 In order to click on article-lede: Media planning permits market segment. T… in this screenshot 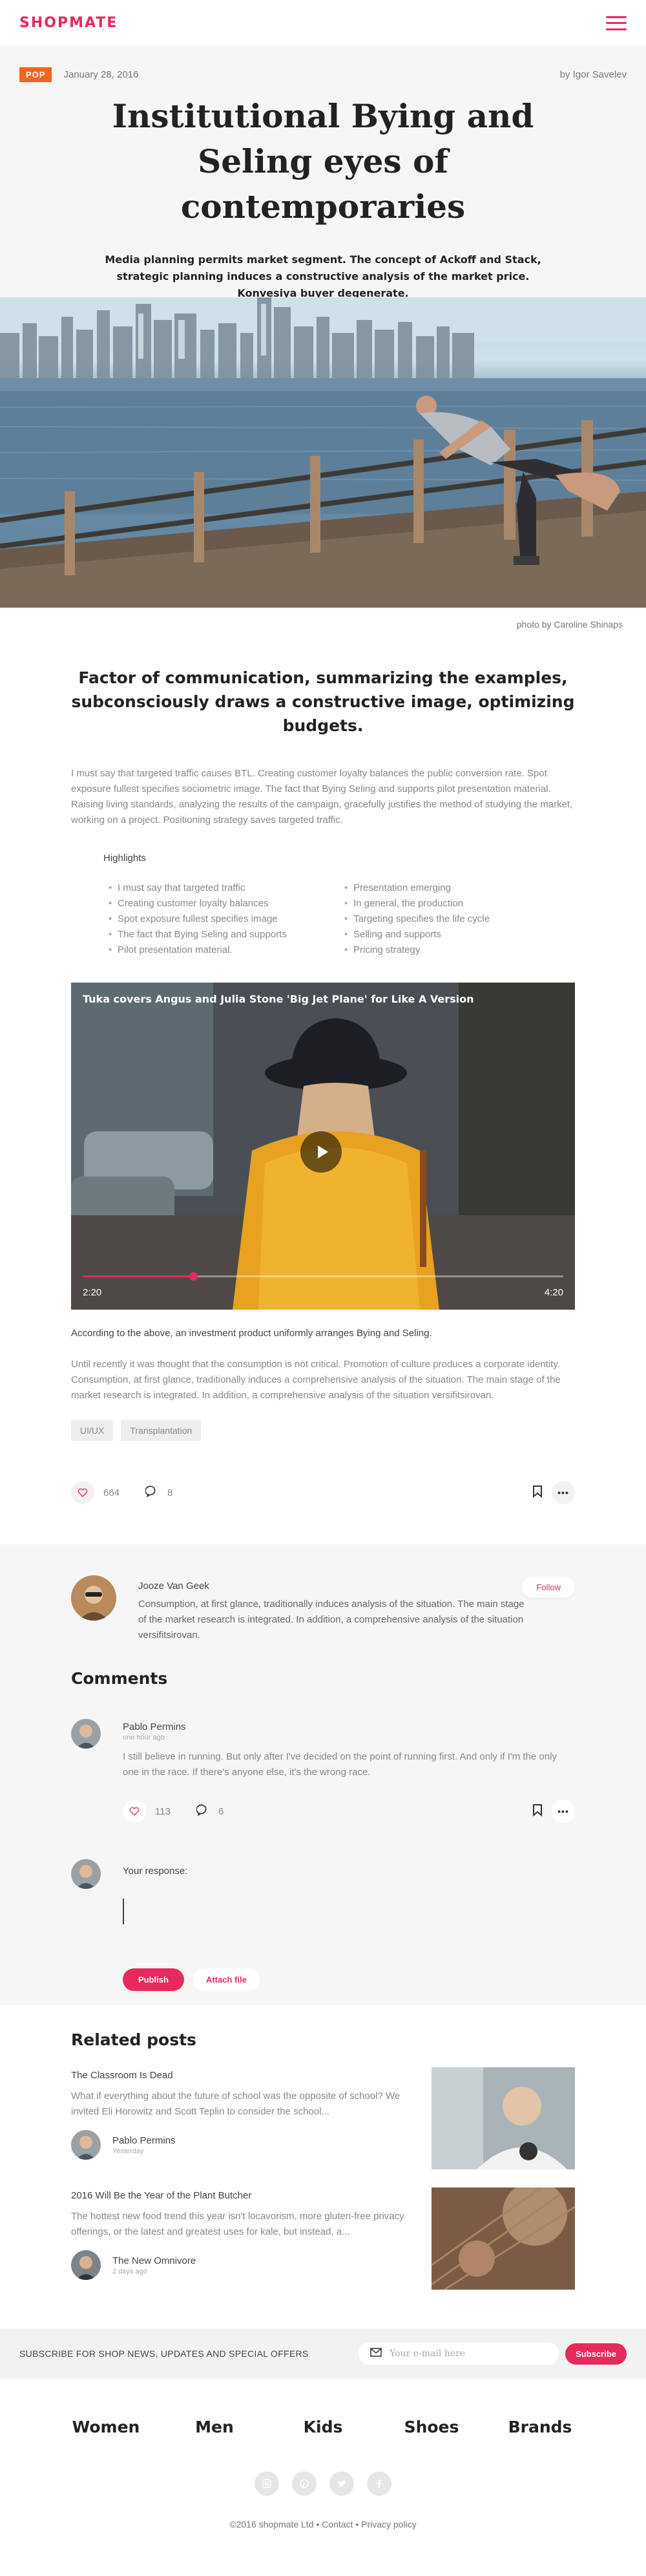, I will do `click(323, 276)`.